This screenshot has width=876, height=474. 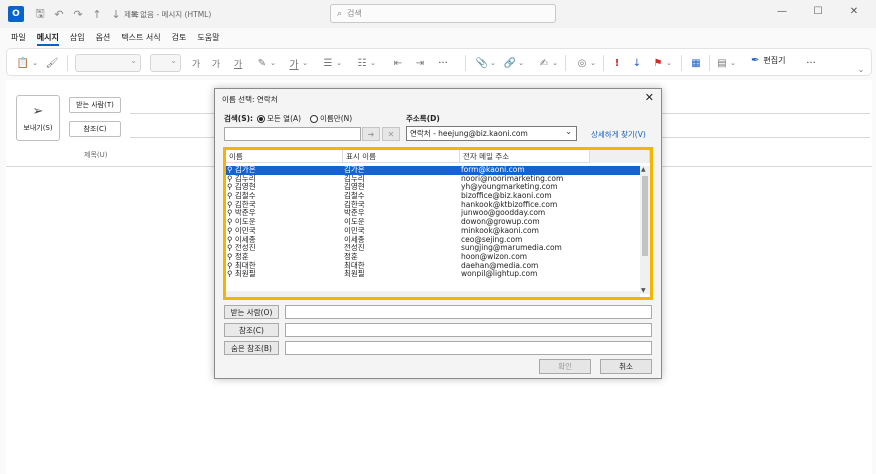 What do you see at coordinates (35, 63) in the screenshot?
I see `paste-dropdown-icon: ⌄` at bounding box center [35, 63].